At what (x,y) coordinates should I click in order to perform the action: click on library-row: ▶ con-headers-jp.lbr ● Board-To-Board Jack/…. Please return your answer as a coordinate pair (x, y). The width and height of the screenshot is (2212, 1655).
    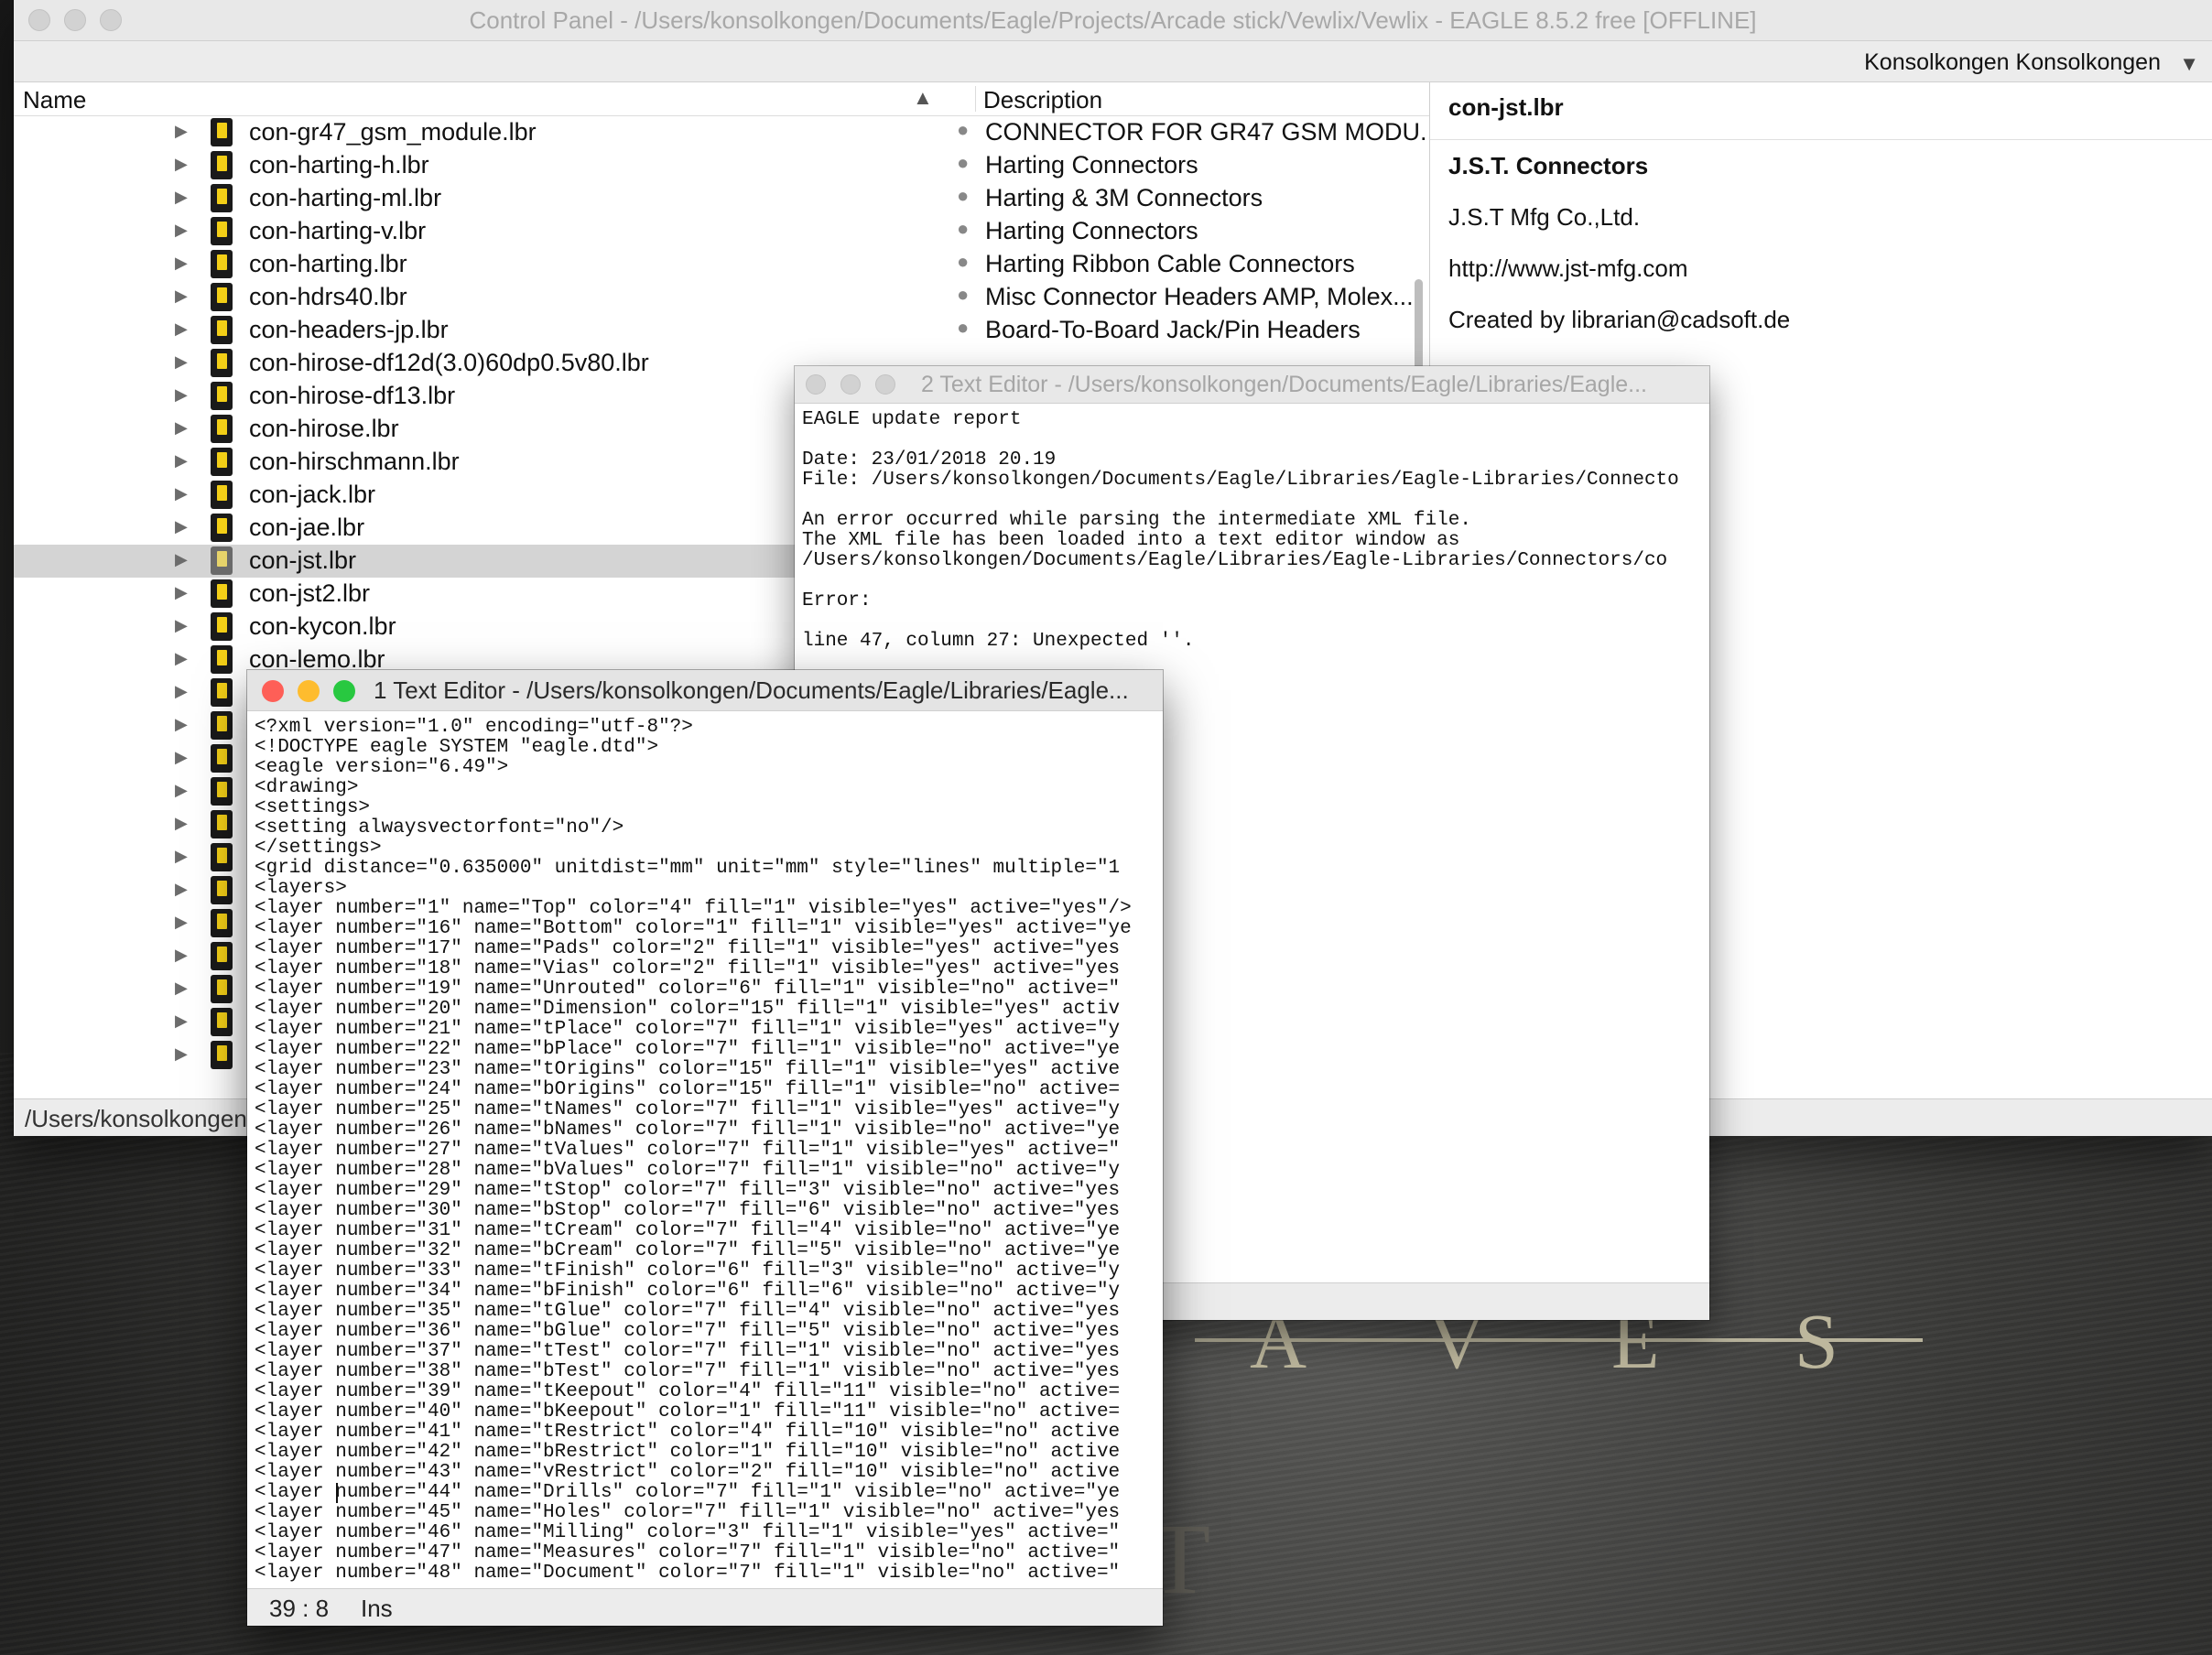
    Looking at the image, I should click on (721, 330).